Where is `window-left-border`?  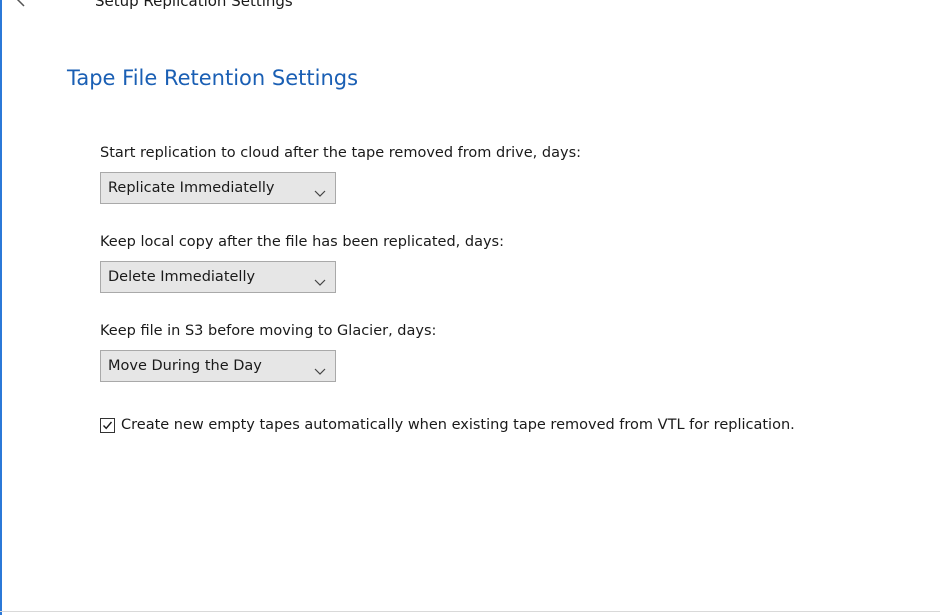
window-left-border is located at coordinates (1, 307).